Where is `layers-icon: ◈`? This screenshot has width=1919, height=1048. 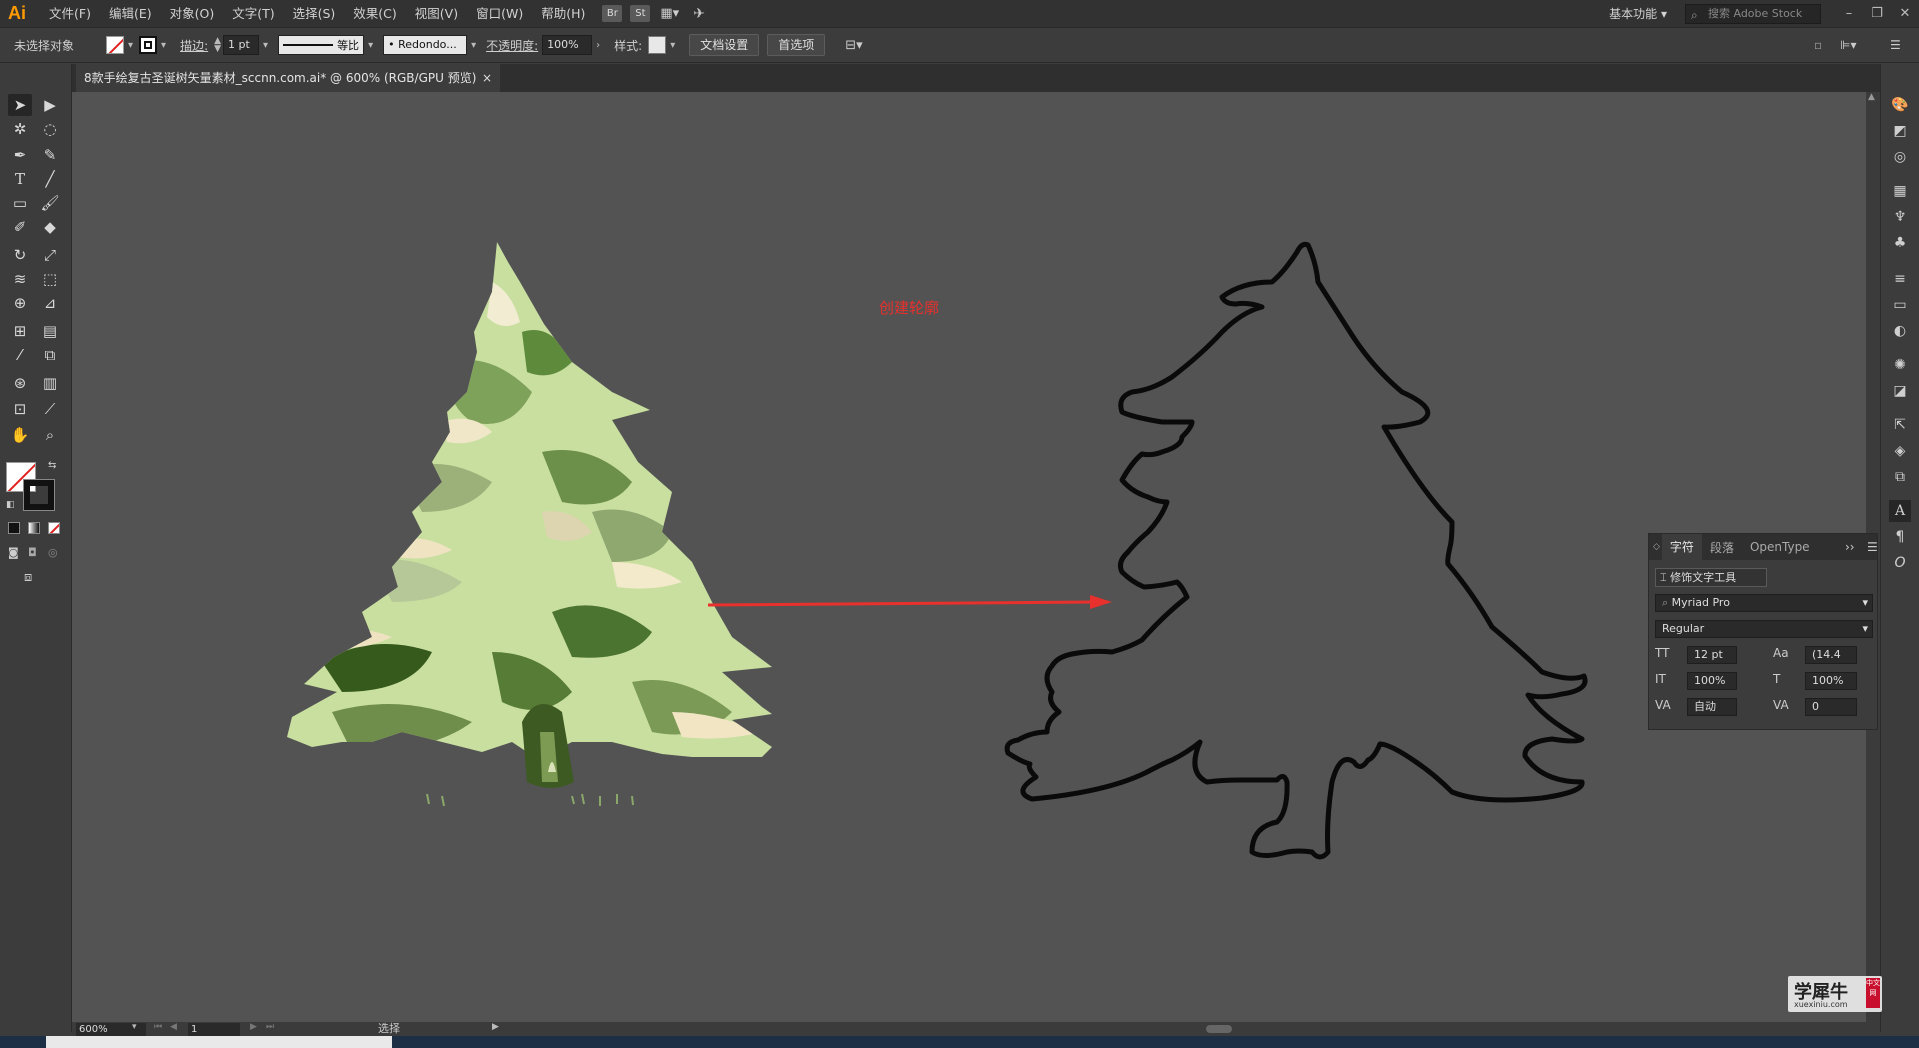
layers-icon: ◈ is located at coordinates (1900, 451).